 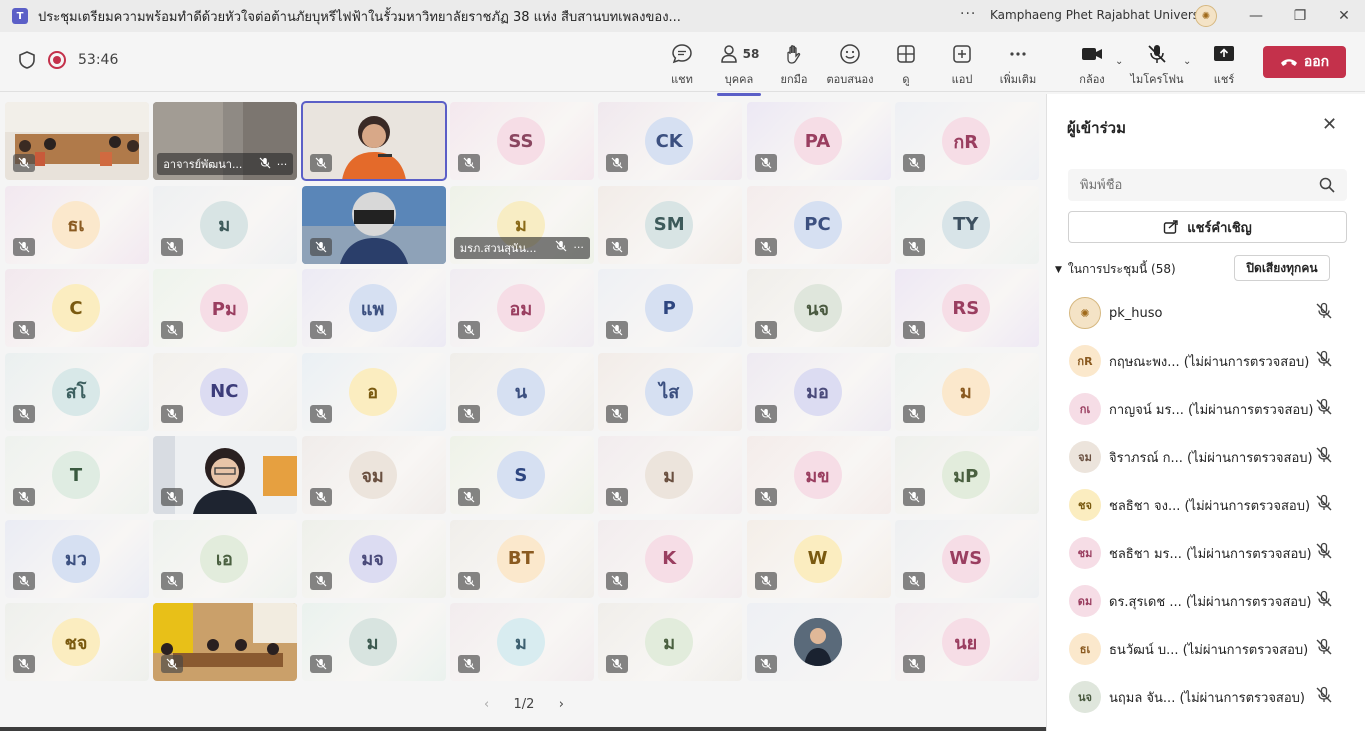 I want to click on in-meeting-section-toggle: ▼ ในการประชุมนี้ (58), so click(x=1115, y=269).